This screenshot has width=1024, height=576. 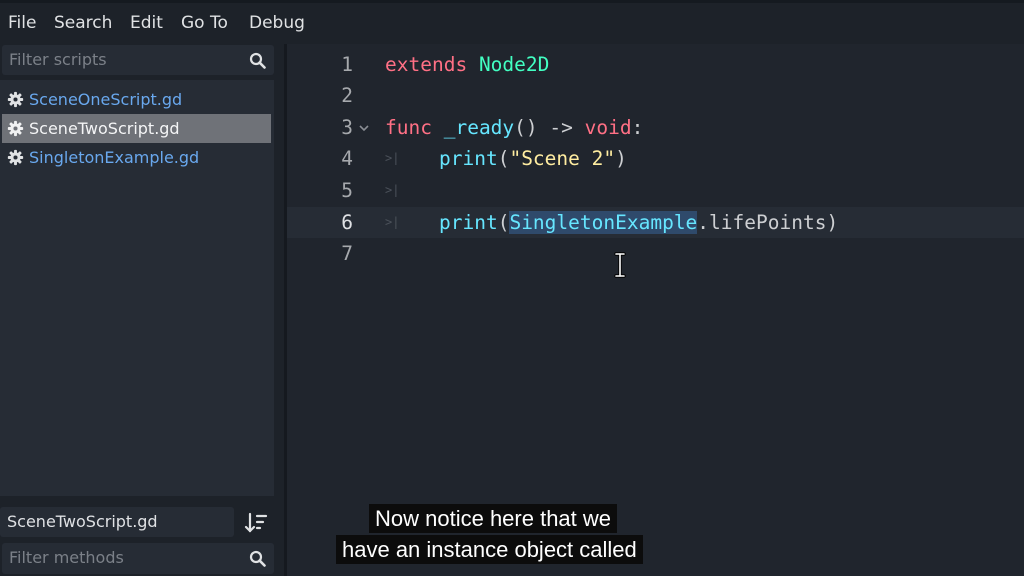 I want to click on script-name: SceneTwoScript.gd, so click(x=104, y=128).